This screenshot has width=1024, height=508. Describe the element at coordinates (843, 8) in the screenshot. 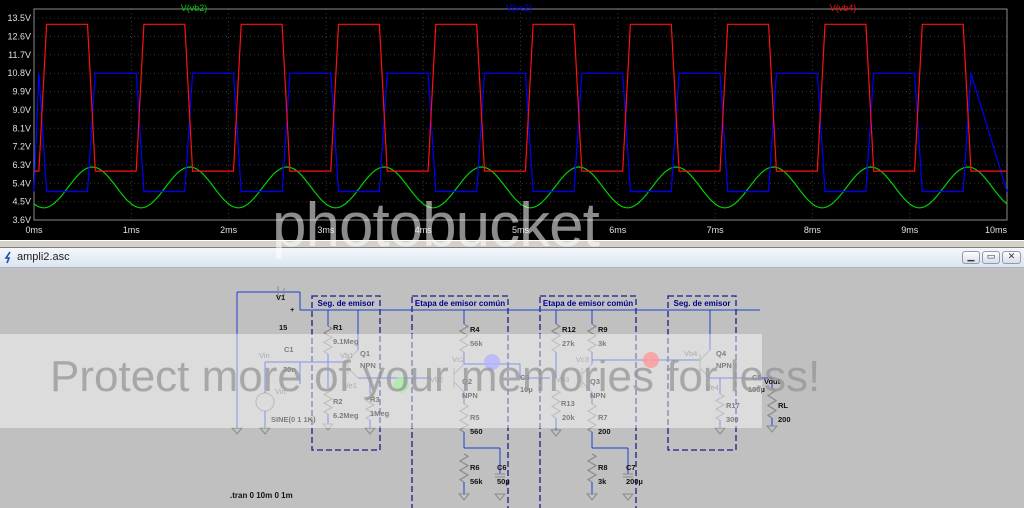

I see `legend-vvb4: V(vb4)` at that location.